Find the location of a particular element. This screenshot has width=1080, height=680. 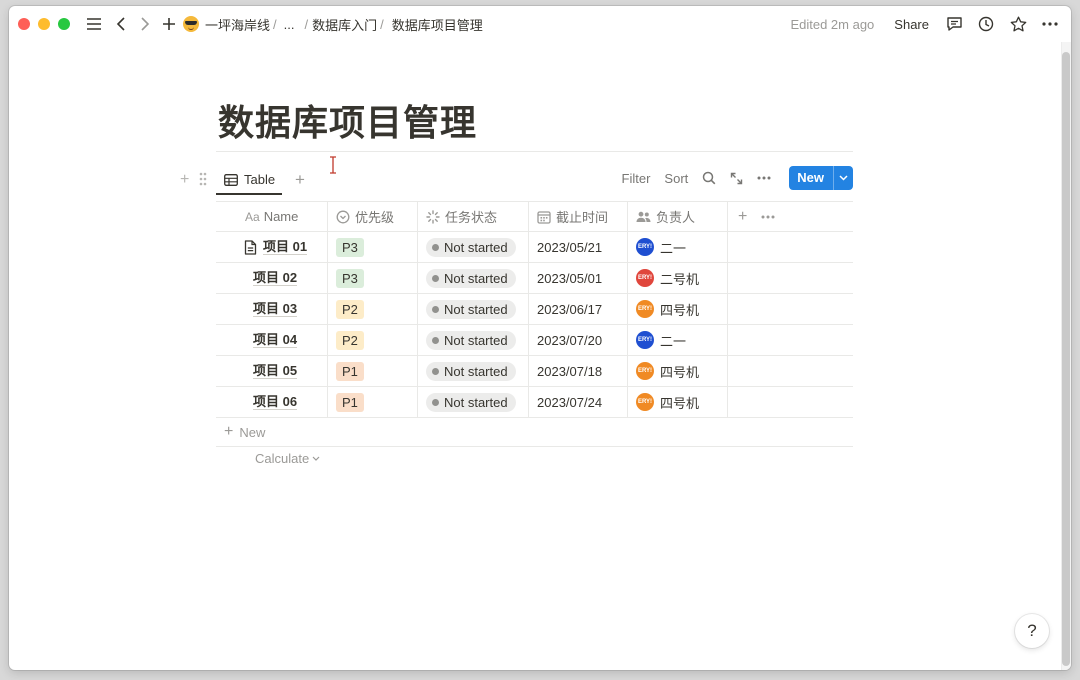

calendar-icon is located at coordinates (544, 217).